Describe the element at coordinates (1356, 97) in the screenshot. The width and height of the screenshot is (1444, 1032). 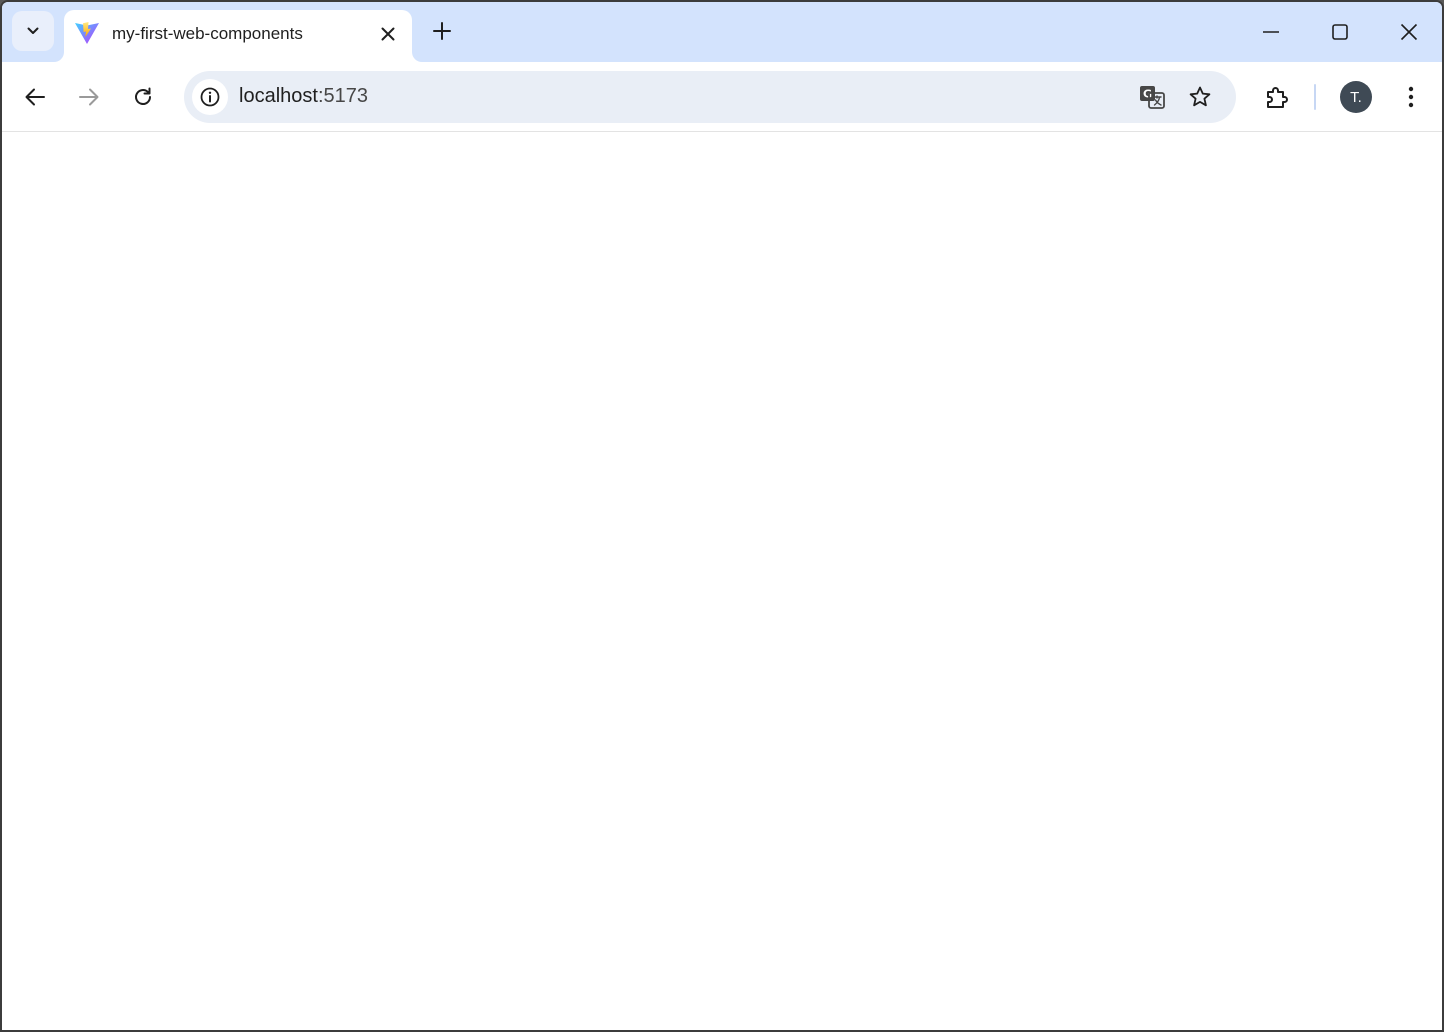
I see `profile-avatar: T.` at that location.